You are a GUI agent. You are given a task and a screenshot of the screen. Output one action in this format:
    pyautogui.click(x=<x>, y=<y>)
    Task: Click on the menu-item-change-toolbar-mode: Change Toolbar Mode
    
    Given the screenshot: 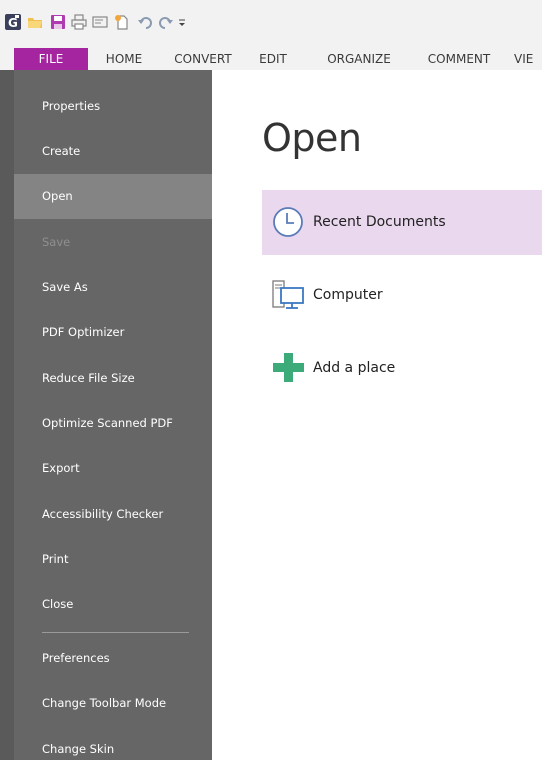 What is the action you would take?
    pyautogui.click(x=113, y=703)
    